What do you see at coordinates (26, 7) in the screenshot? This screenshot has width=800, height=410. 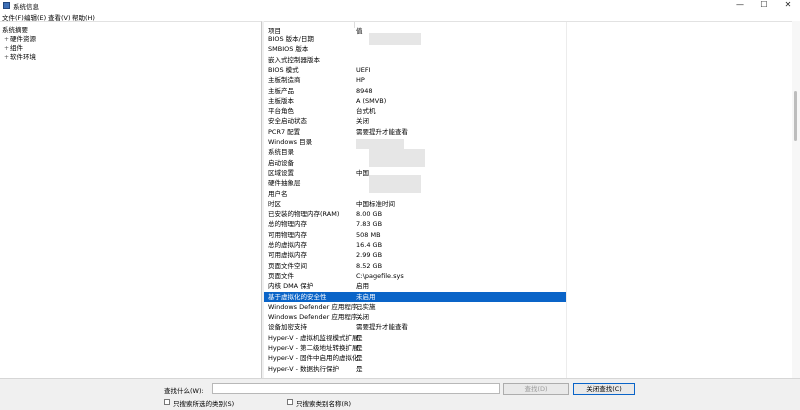 I see `window-title: 系统信息` at bounding box center [26, 7].